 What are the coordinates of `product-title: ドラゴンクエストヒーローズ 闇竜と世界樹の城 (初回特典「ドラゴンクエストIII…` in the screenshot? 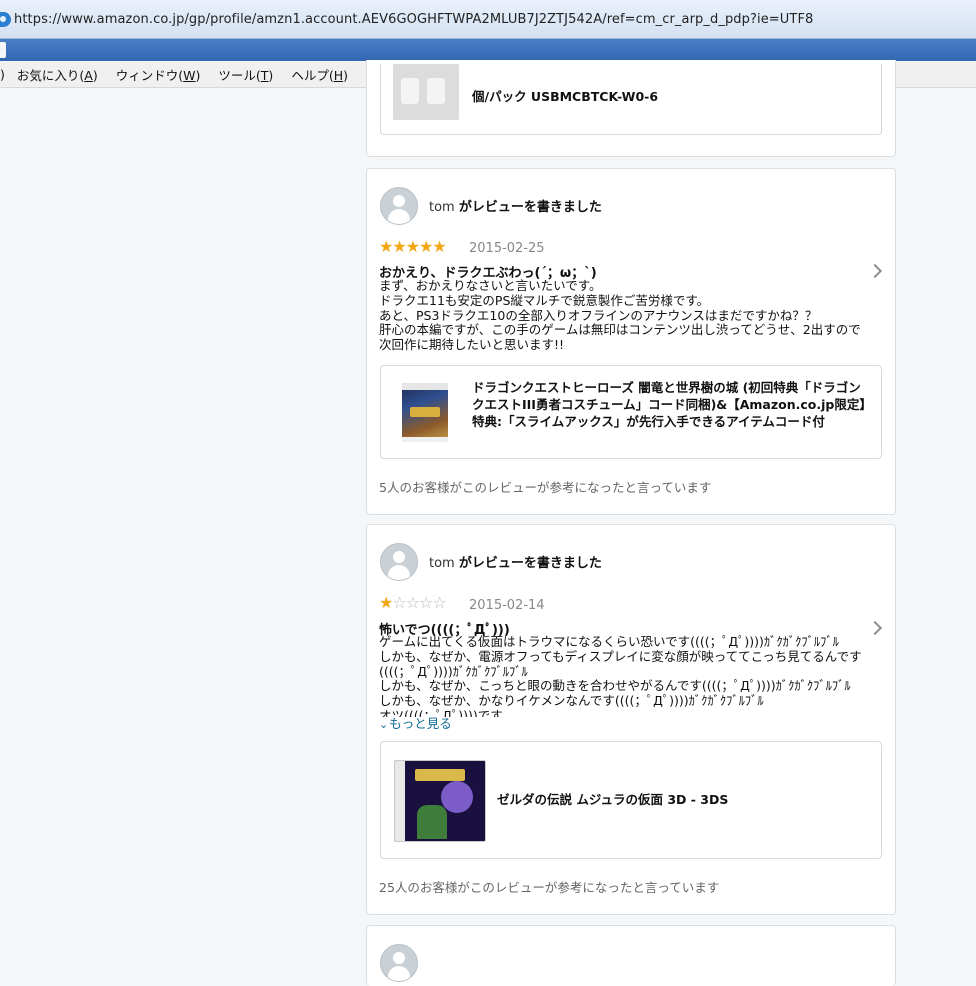 It's located at (670, 404).